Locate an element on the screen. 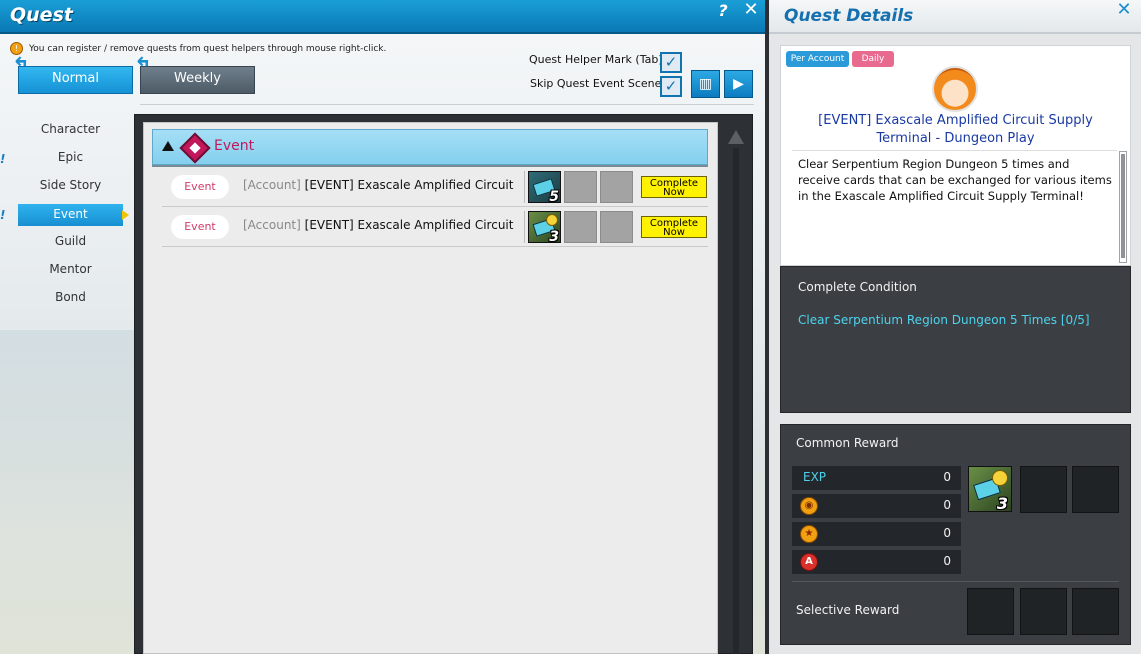  reward-item-slot: 3 is located at coordinates (990, 489).